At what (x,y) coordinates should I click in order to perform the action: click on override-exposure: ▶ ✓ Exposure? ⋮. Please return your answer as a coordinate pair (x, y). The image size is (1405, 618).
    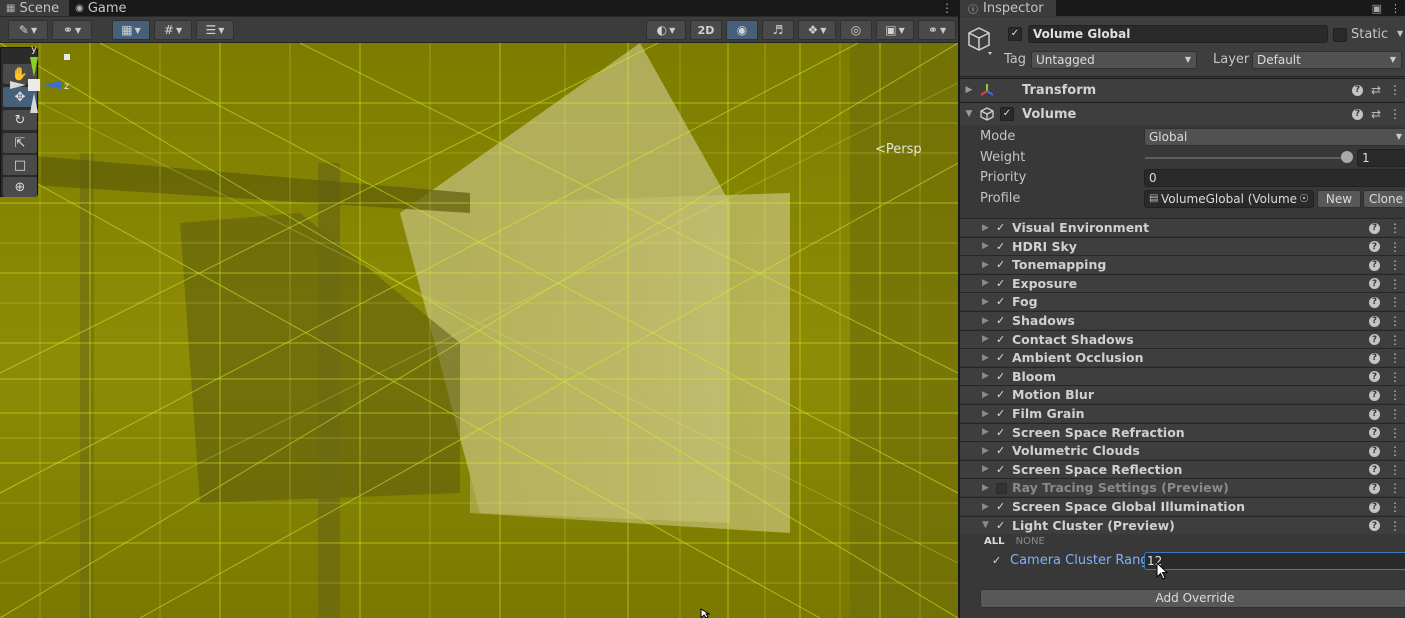
    Looking at the image, I should click on (1182, 282).